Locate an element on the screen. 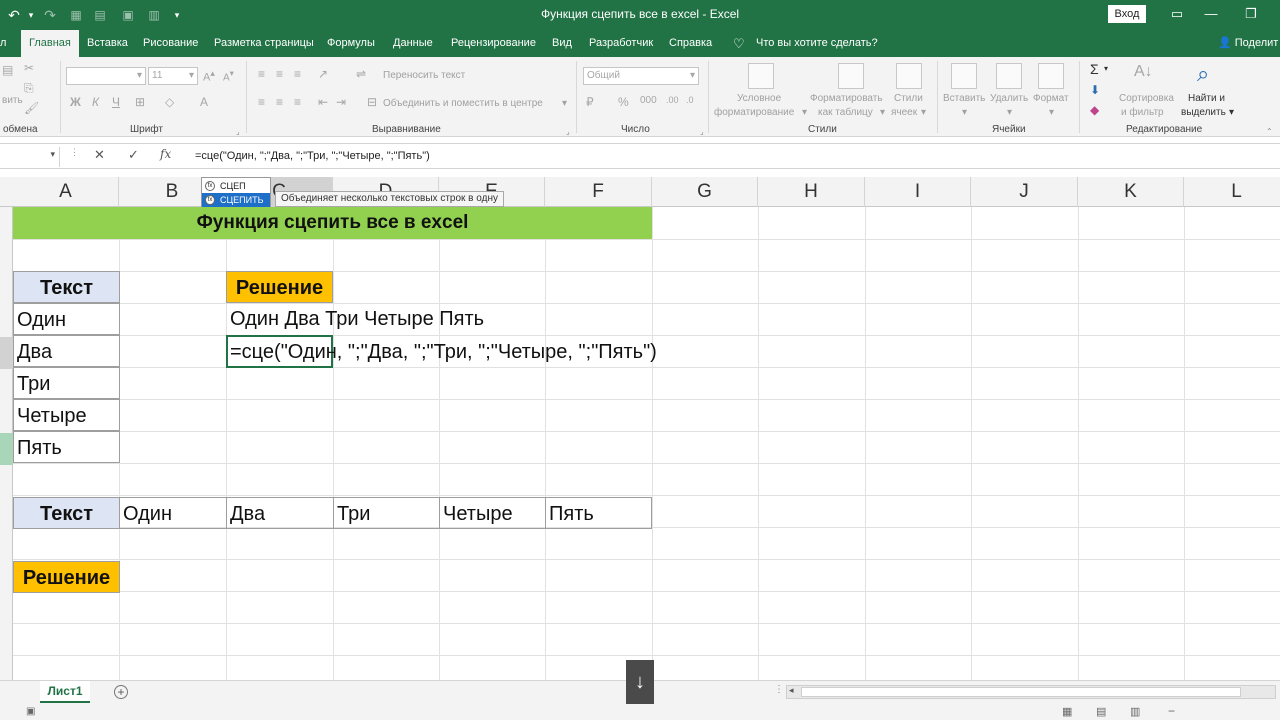  normal-view-icon: ▦ is located at coordinates (1067, 711).